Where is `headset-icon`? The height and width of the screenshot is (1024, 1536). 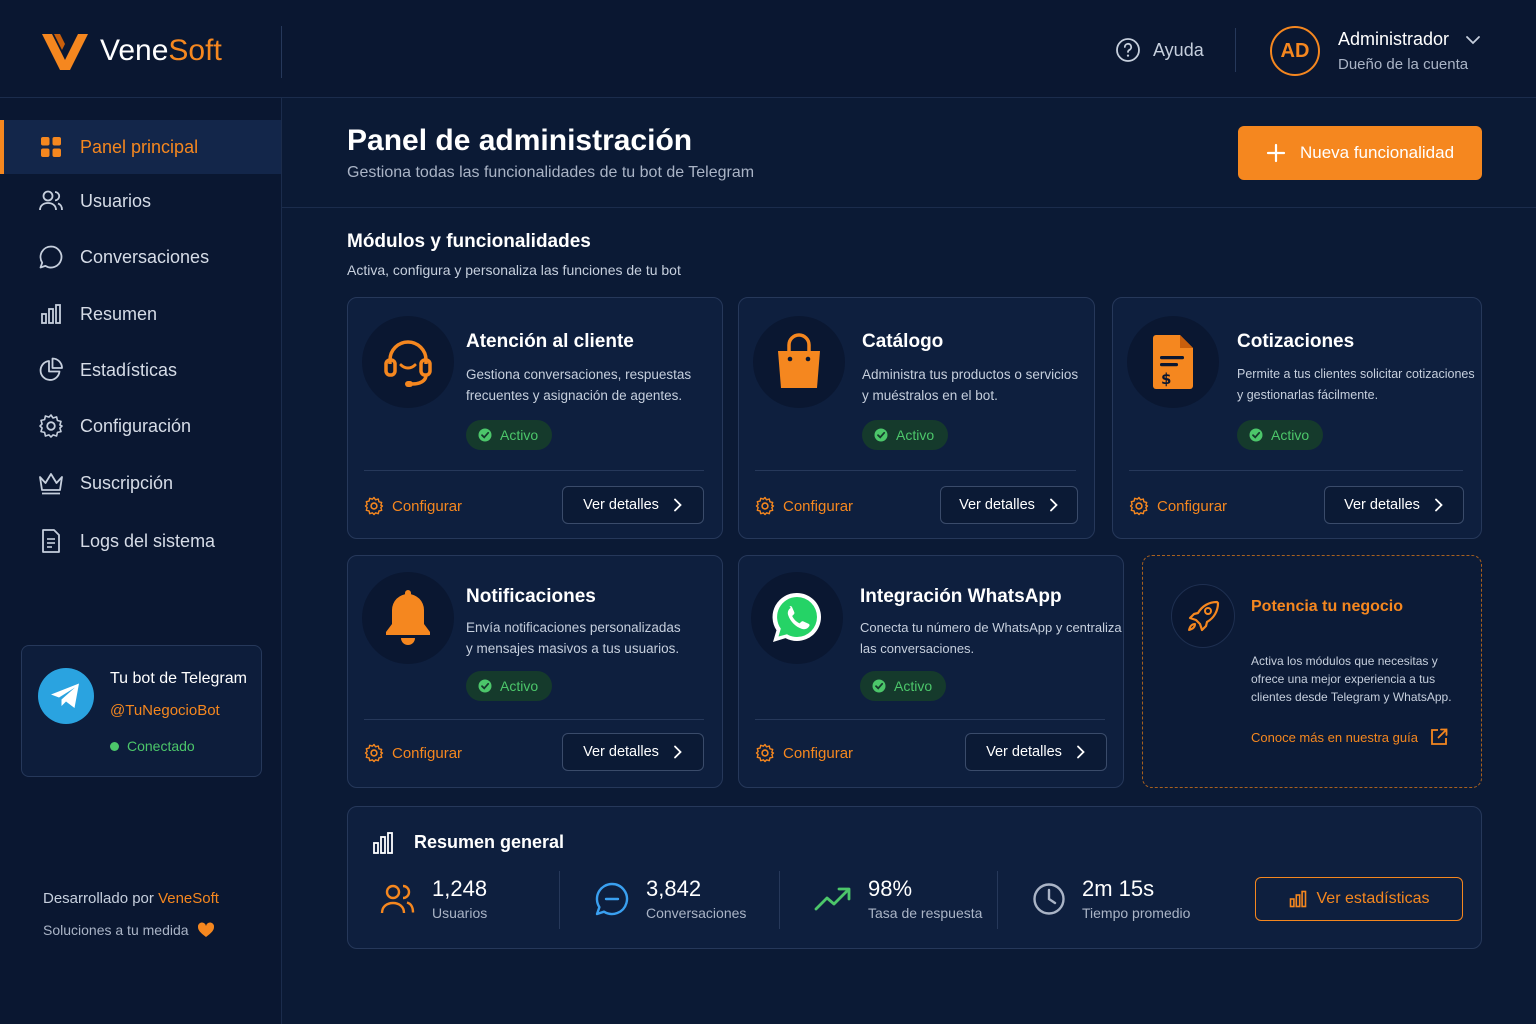 headset-icon is located at coordinates (408, 362).